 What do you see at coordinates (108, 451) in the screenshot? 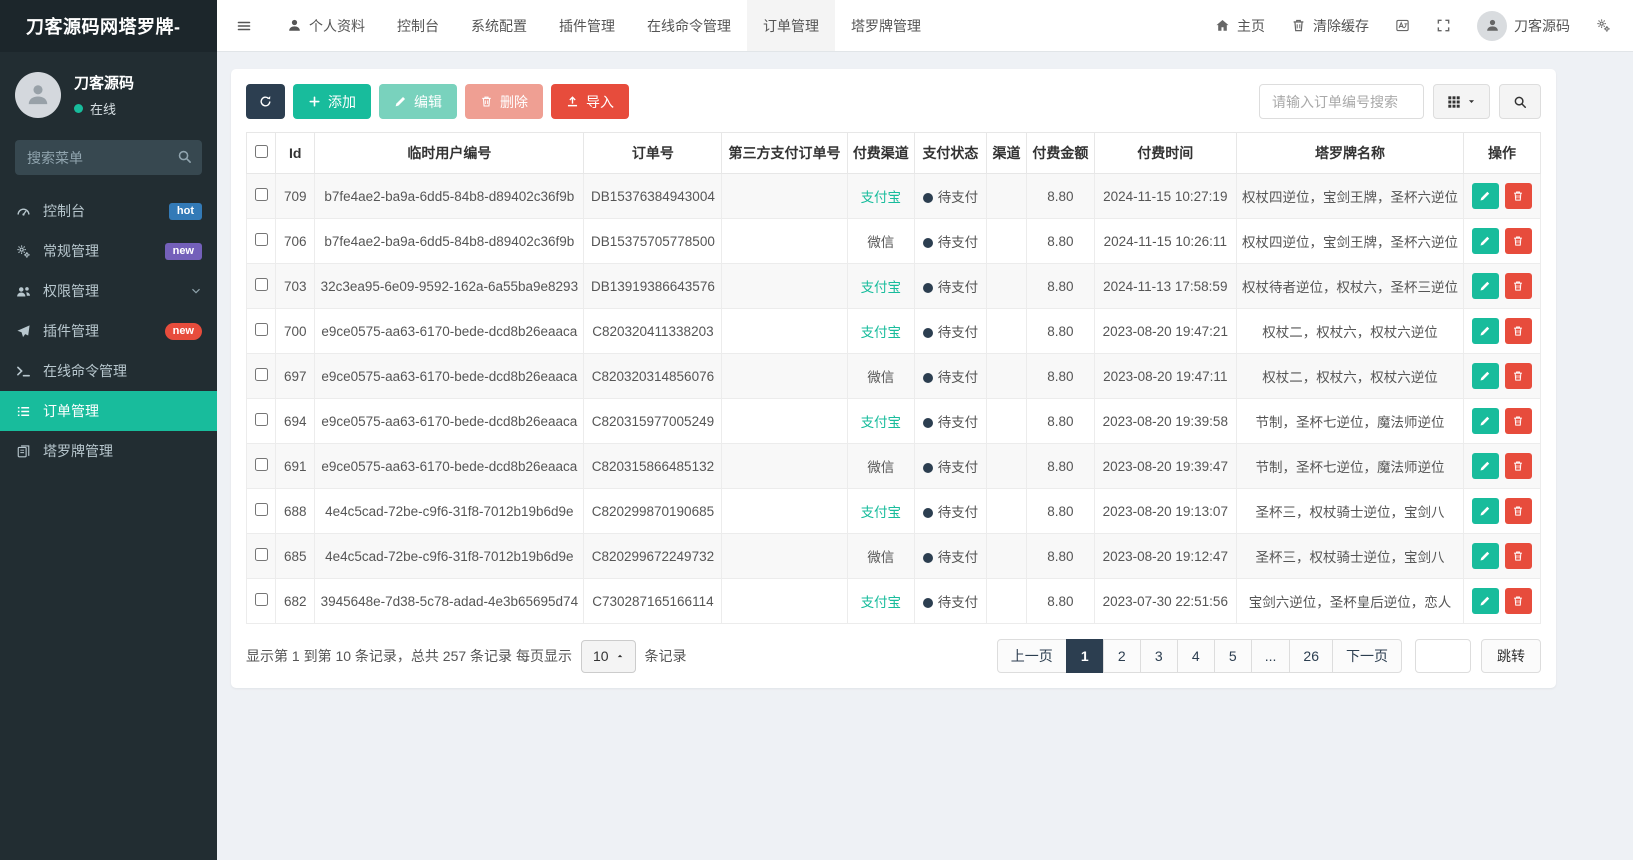
I see `sidebar-item-塔罗牌管理: 塔罗牌管理` at bounding box center [108, 451].